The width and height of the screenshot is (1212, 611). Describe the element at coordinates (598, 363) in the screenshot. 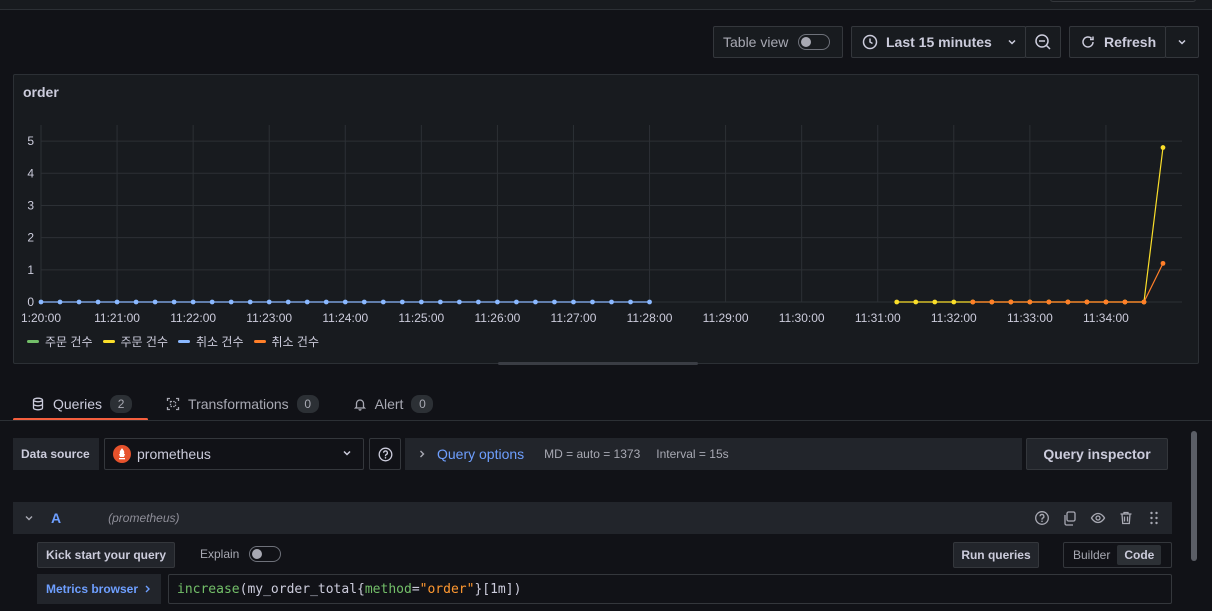

I see `panel-resize-handle` at that location.